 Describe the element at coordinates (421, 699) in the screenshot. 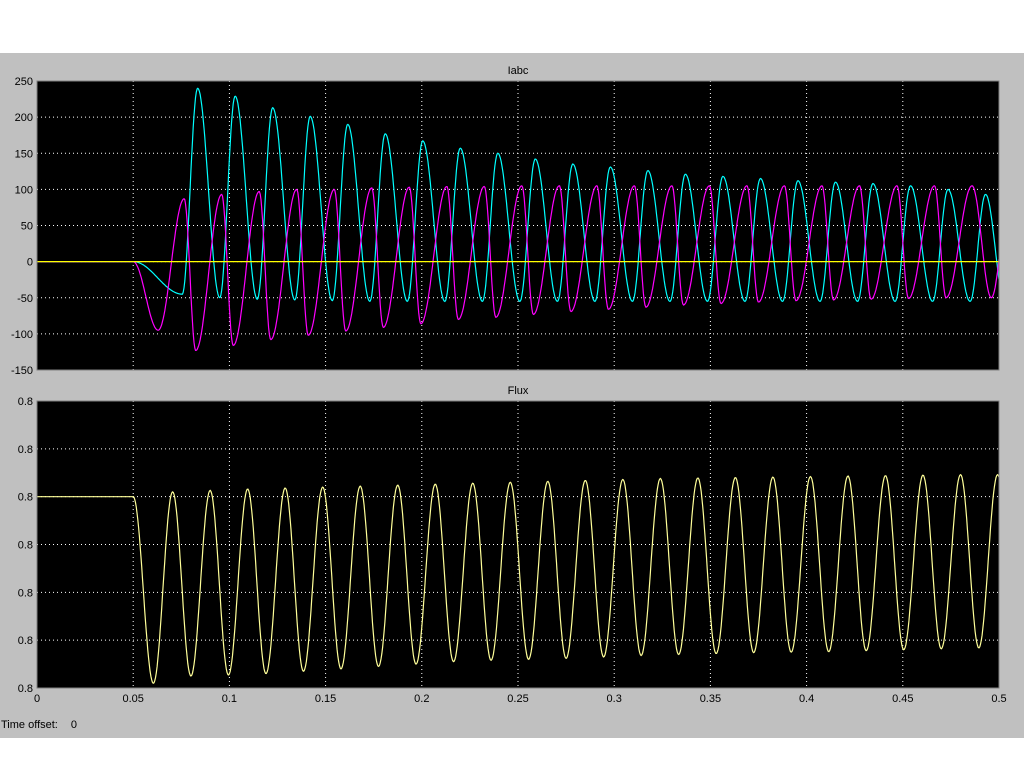

I see `flux-xtick-label: 0.2` at that location.